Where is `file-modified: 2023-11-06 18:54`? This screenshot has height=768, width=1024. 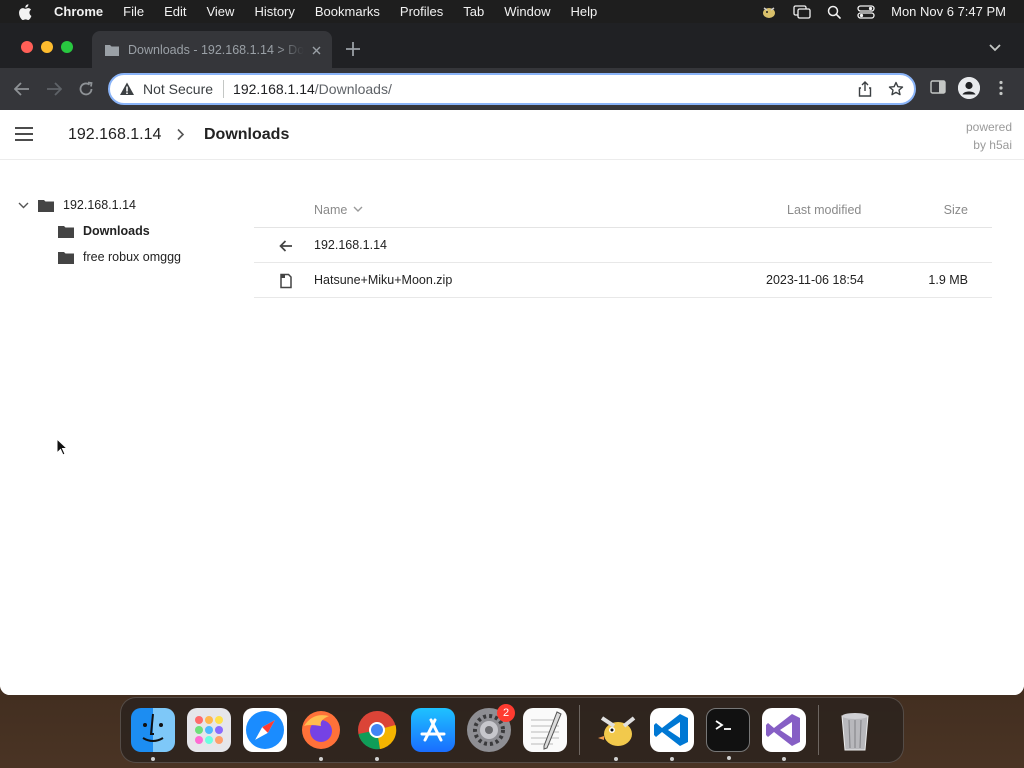 file-modified: 2023-11-06 18:54 is located at coordinates (815, 280).